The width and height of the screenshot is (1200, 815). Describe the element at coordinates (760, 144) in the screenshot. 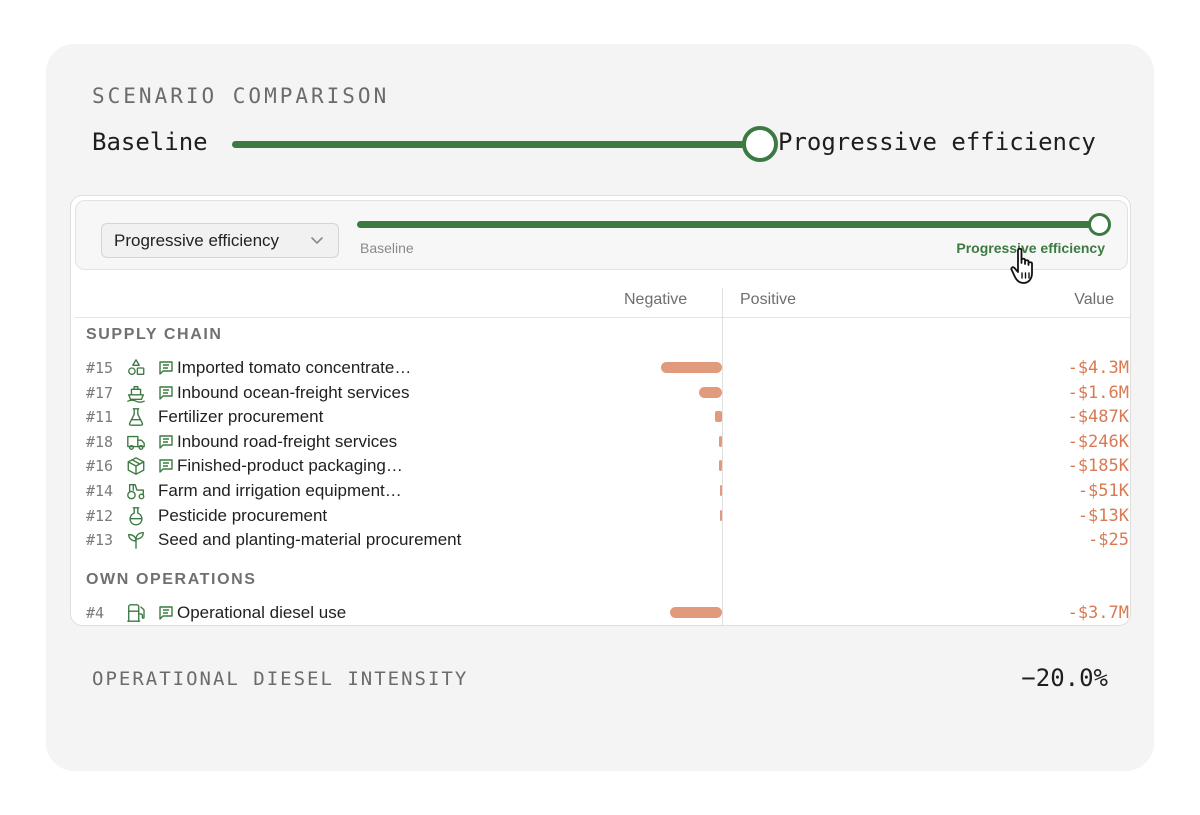

I see `scenario-slider-thumb` at that location.